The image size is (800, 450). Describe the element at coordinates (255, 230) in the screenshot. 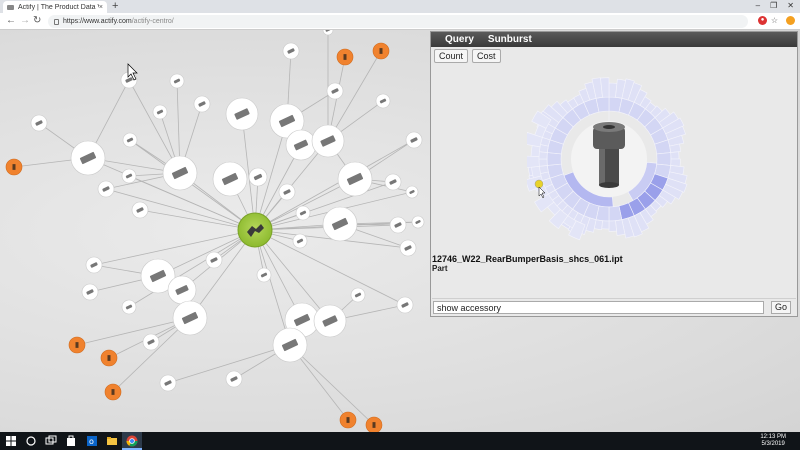

I see `root-assembly-node` at that location.